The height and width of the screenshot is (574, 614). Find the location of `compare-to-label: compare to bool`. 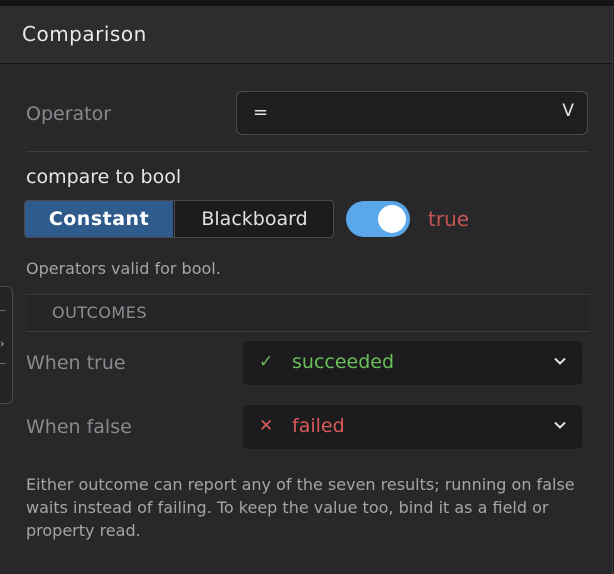

compare-to-label: compare to bool is located at coordinates (104, 177).